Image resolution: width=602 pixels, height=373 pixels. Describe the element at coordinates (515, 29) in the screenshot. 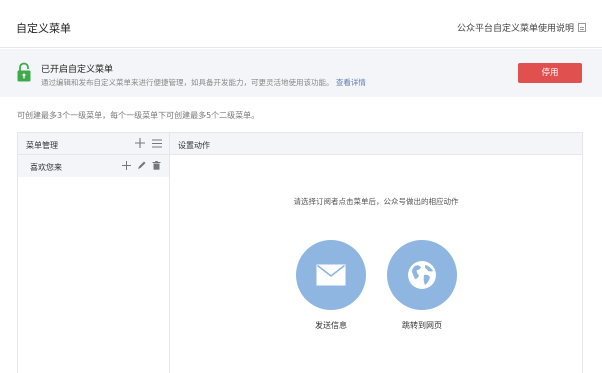

I see `help-link-label: 公众平台自定义菜单使用说明` at that location.